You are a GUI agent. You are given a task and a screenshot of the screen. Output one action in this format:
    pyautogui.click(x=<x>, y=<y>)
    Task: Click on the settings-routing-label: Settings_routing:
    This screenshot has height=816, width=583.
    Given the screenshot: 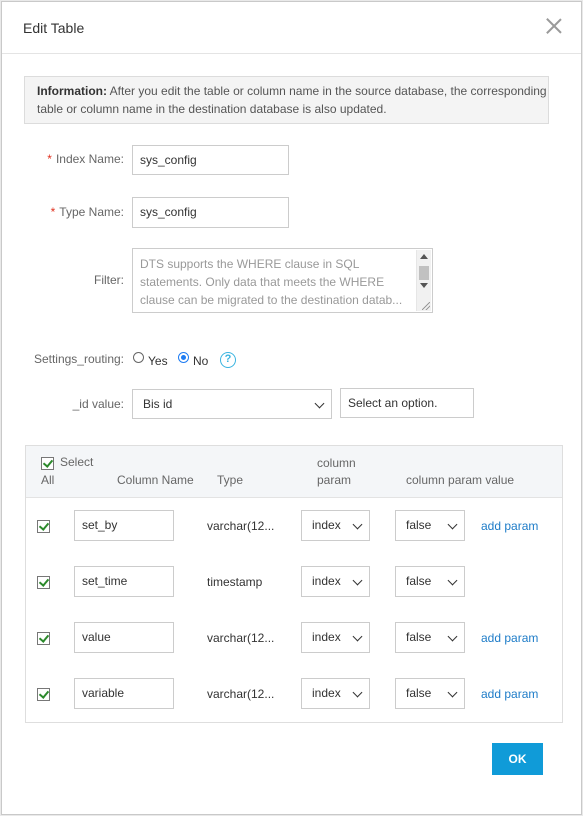 What is the action you would take?
    pyautogui.click(x=78, y=359)
    